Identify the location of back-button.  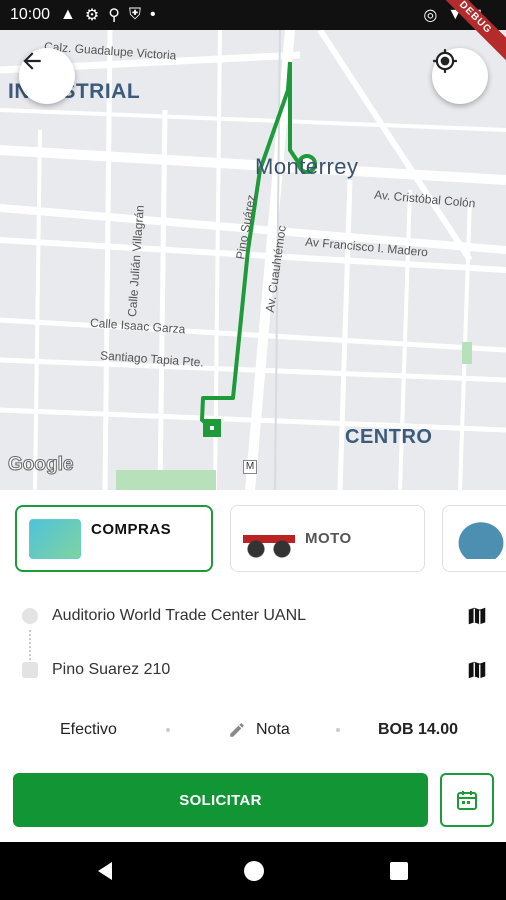
(47, 76).